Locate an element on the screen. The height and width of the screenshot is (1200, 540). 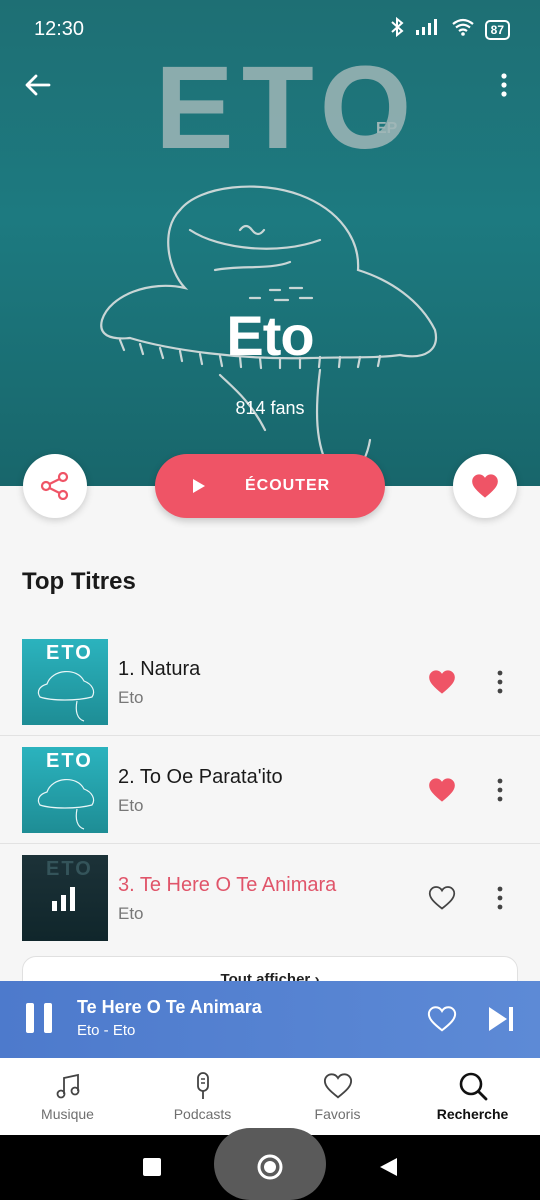
nav-item-podcasts: Podcasts is located at coordinates (202, 1096).